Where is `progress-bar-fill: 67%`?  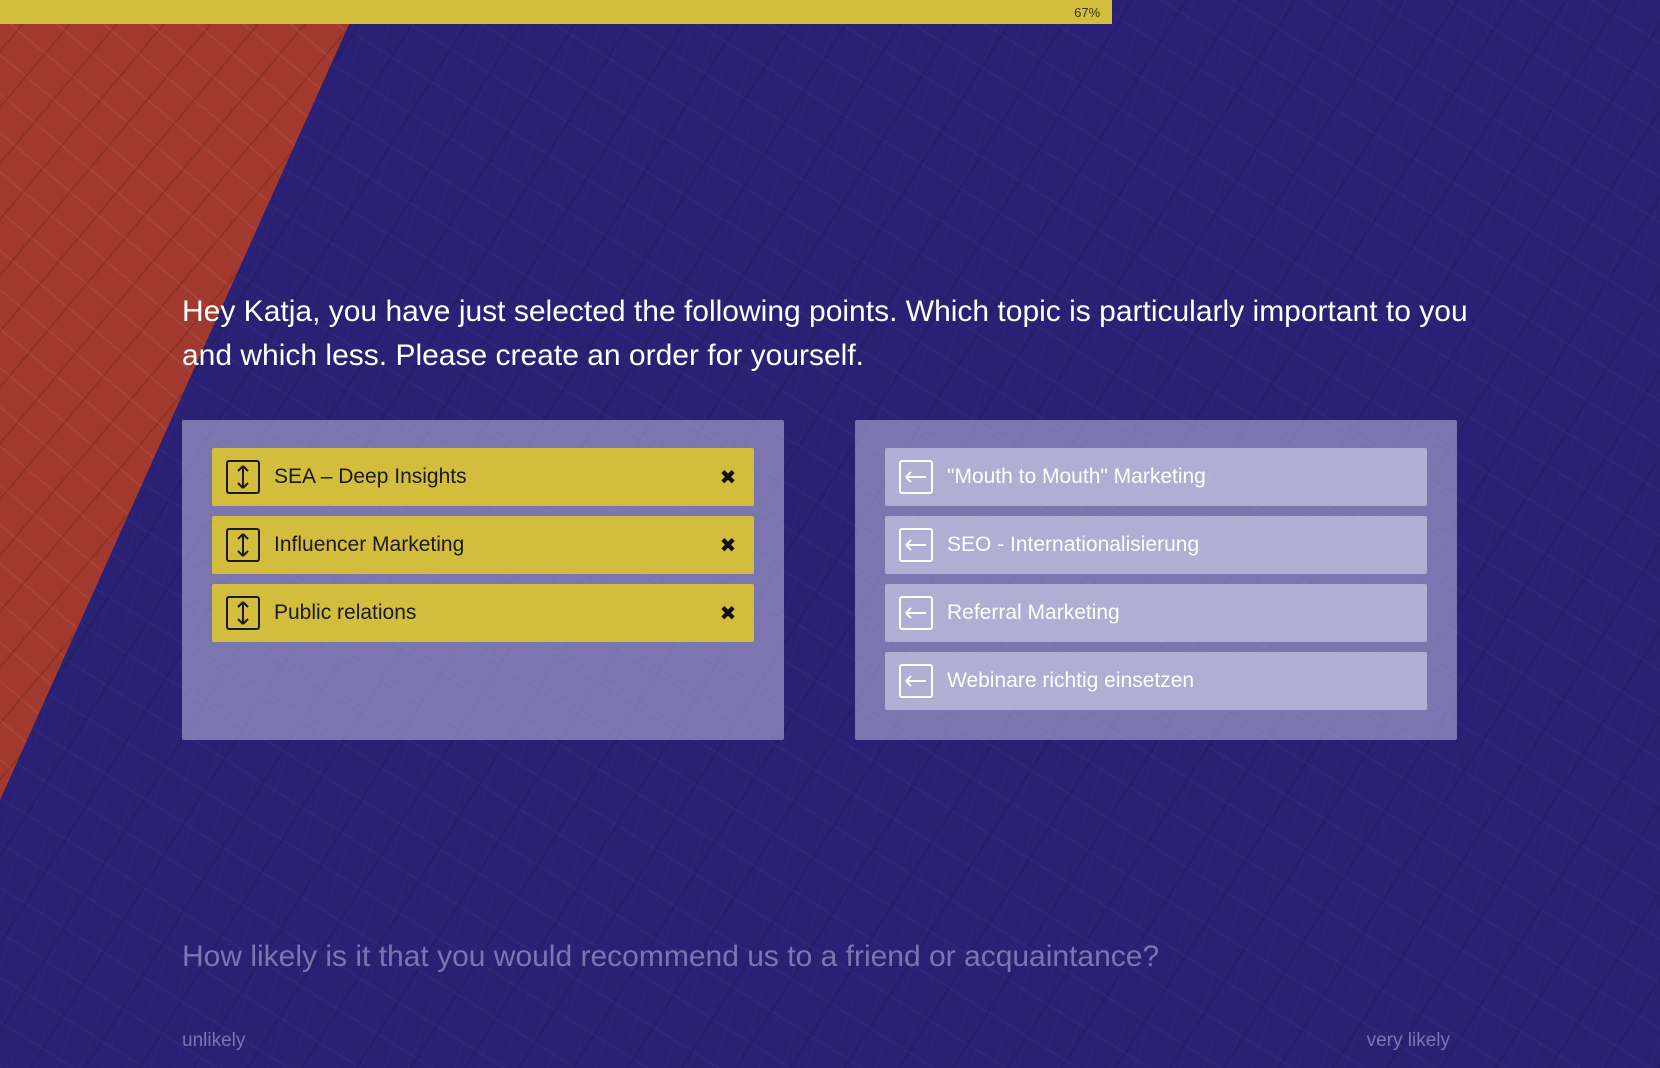 progress-bar-fill: 67% is located at coordinates (556, 12).